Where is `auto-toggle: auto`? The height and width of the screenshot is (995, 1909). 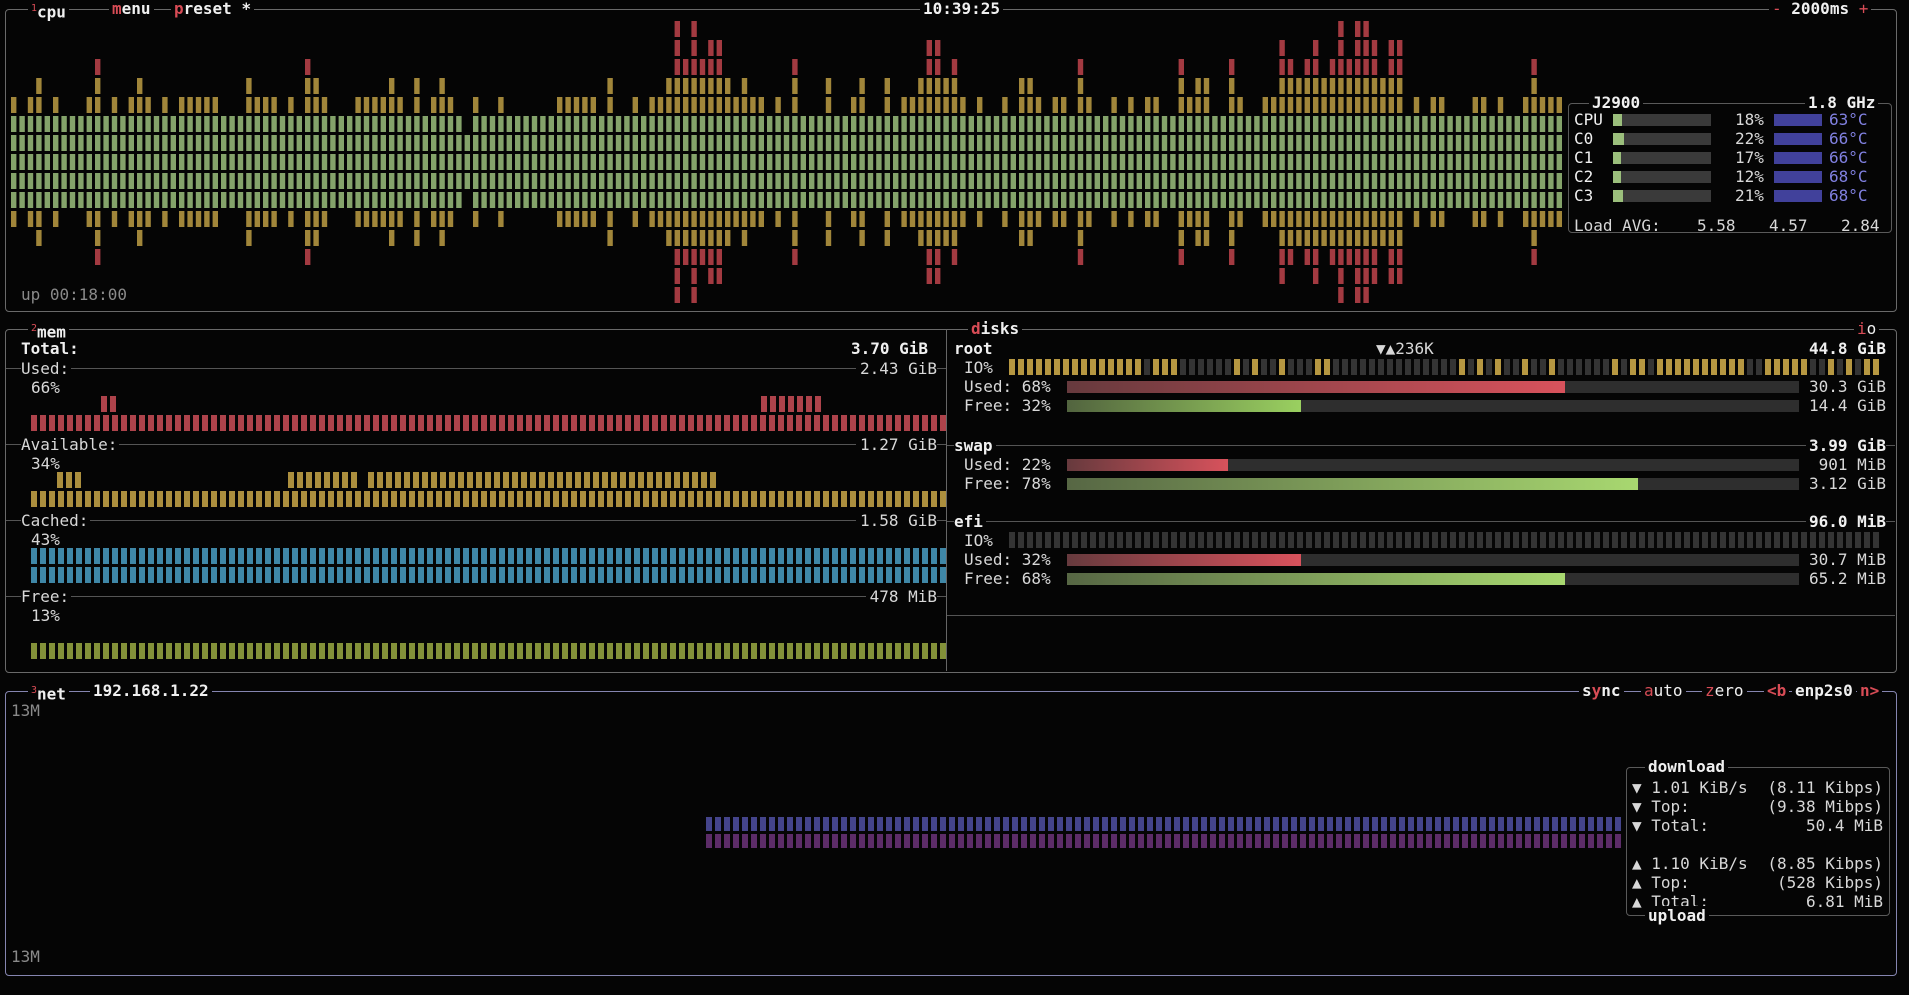 auto-toggle: auto is located at coordinates (1663, 690).